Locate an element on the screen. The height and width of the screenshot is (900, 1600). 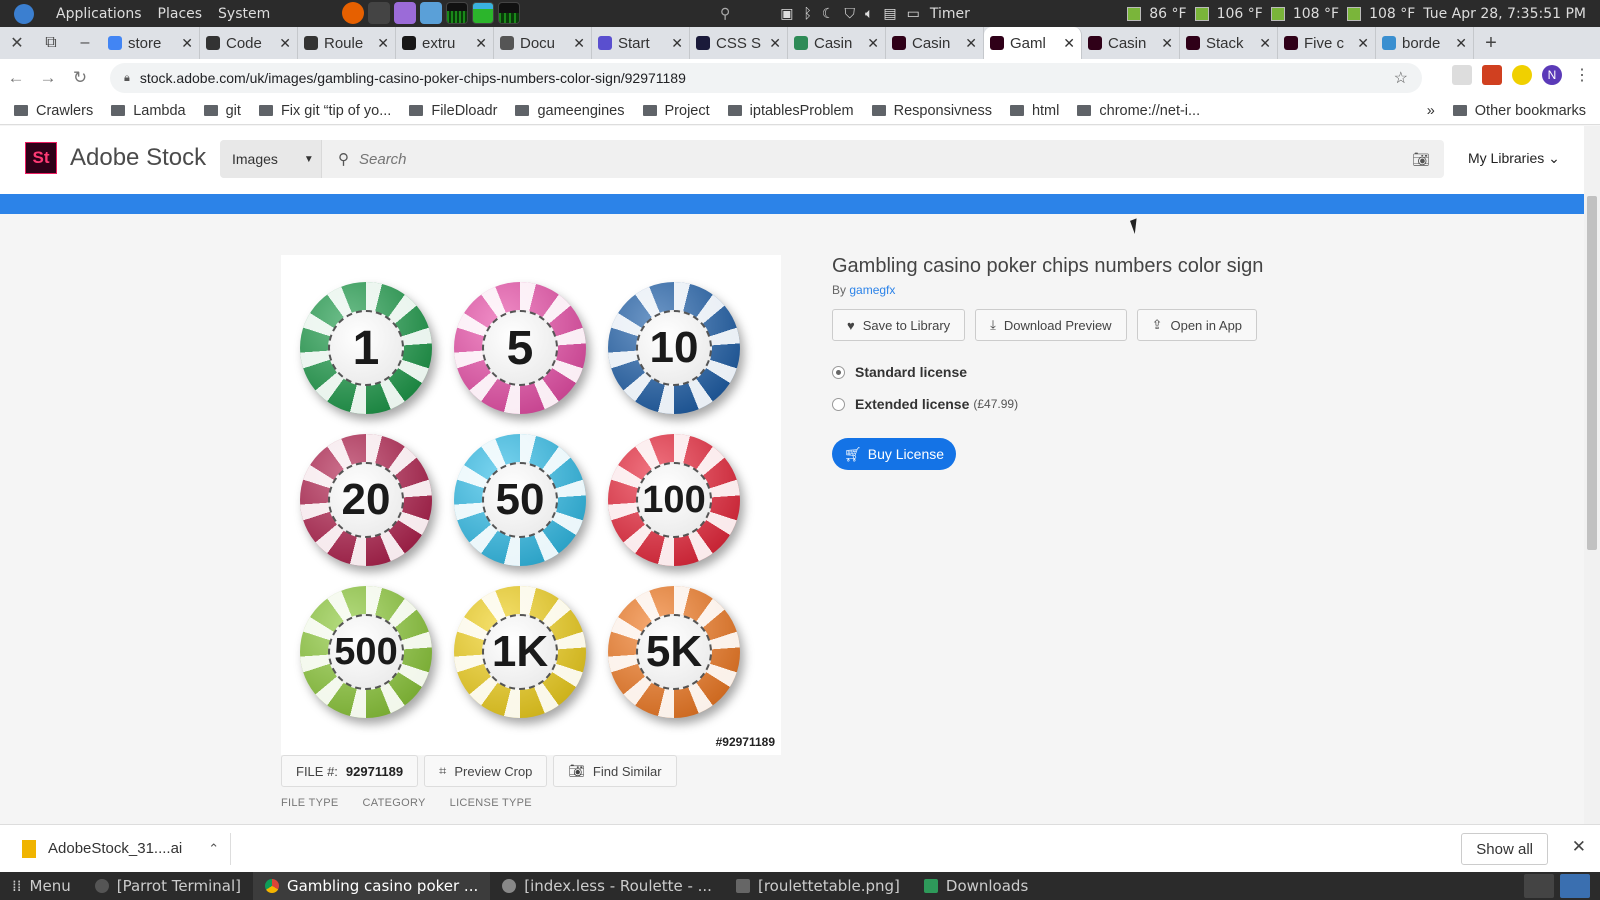
browser-tab: Five c ✕ is located at coordinates (1327, 43).